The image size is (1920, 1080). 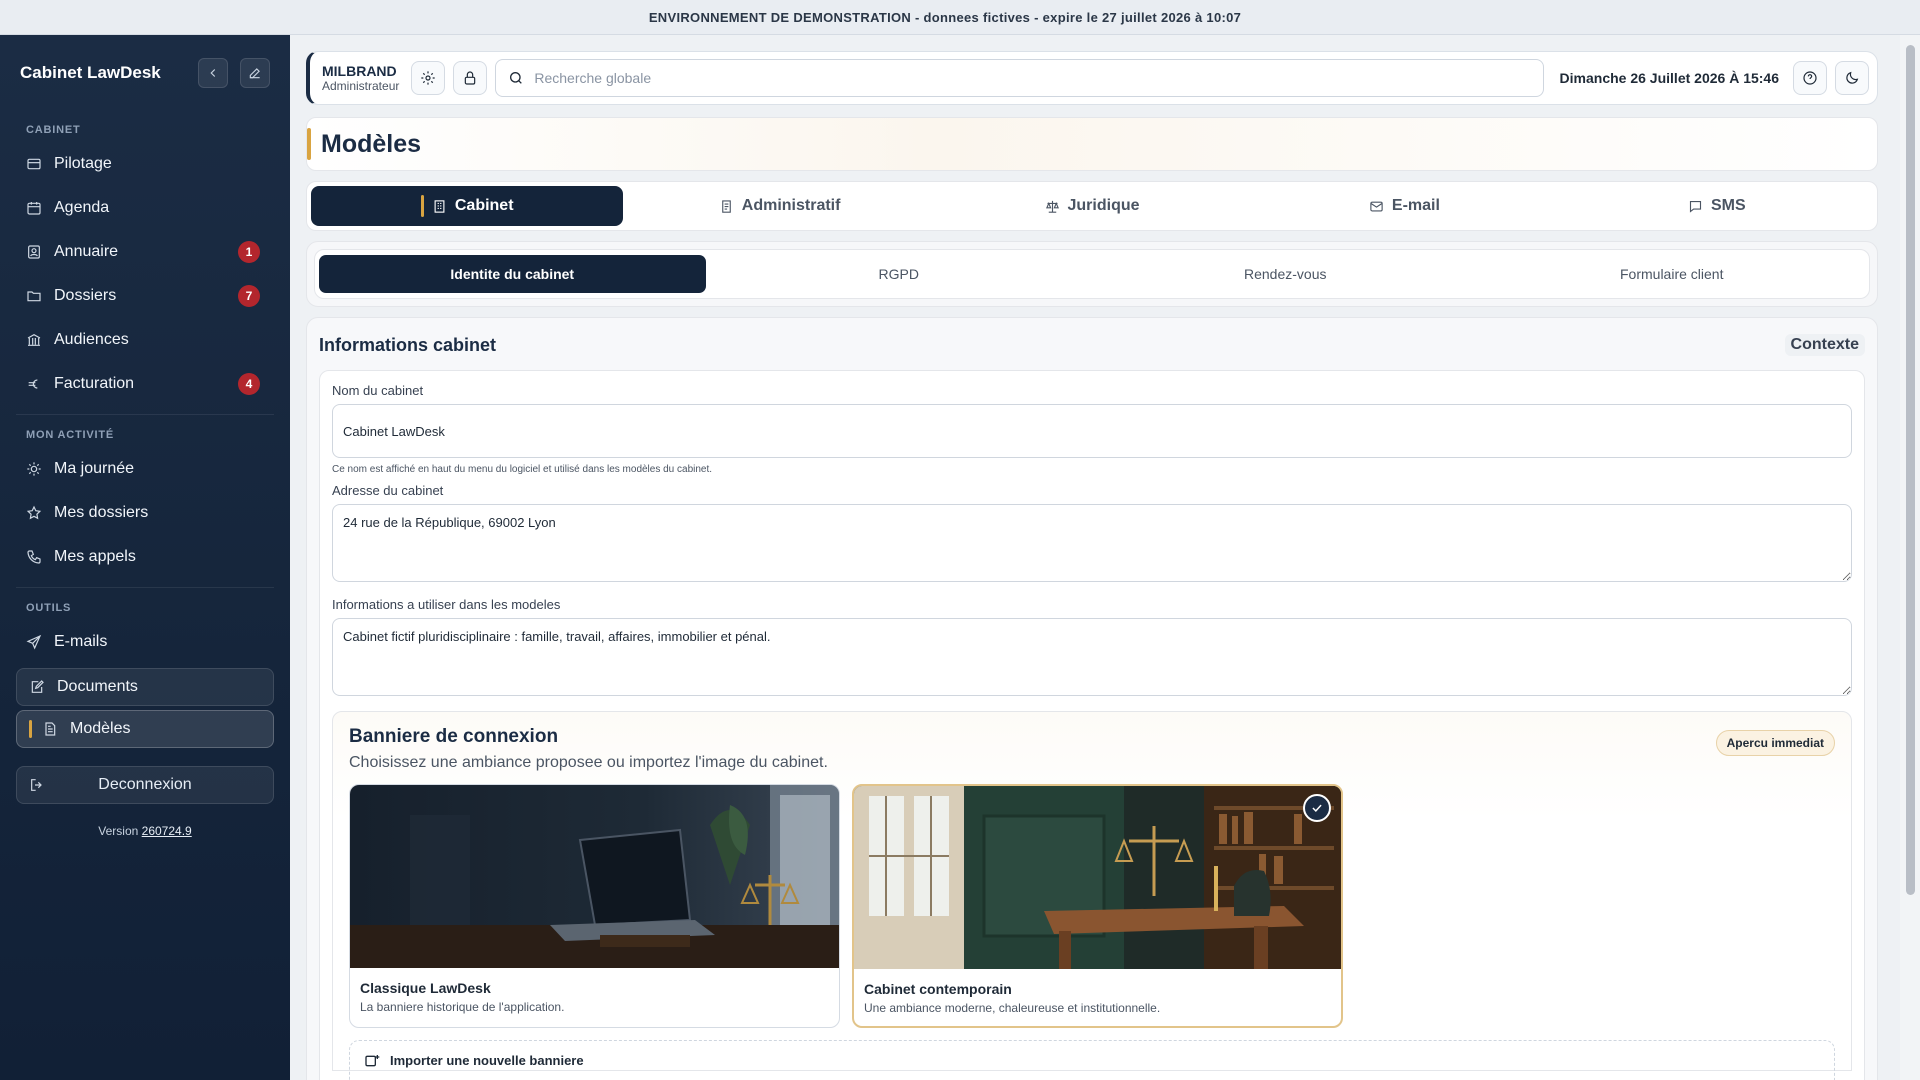 What do you see at coordinates (594, 876) in the screenshot?
I see `office-laptop-image` at bounding box center [594, 876].